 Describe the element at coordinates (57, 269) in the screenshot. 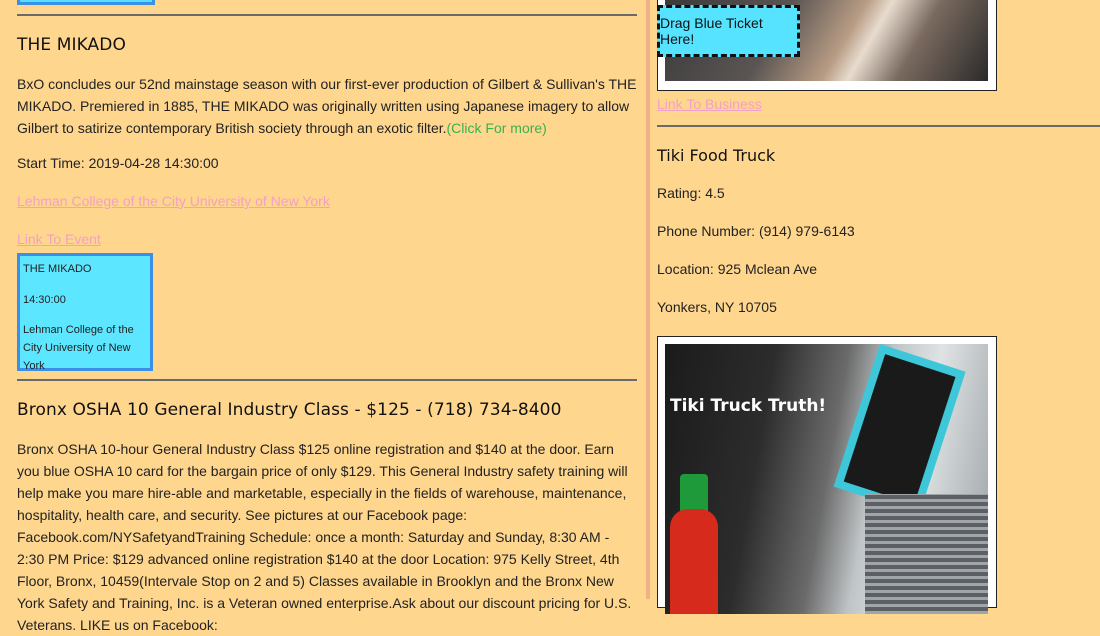

I see `ticket-title: THE MIKADO` at that location.